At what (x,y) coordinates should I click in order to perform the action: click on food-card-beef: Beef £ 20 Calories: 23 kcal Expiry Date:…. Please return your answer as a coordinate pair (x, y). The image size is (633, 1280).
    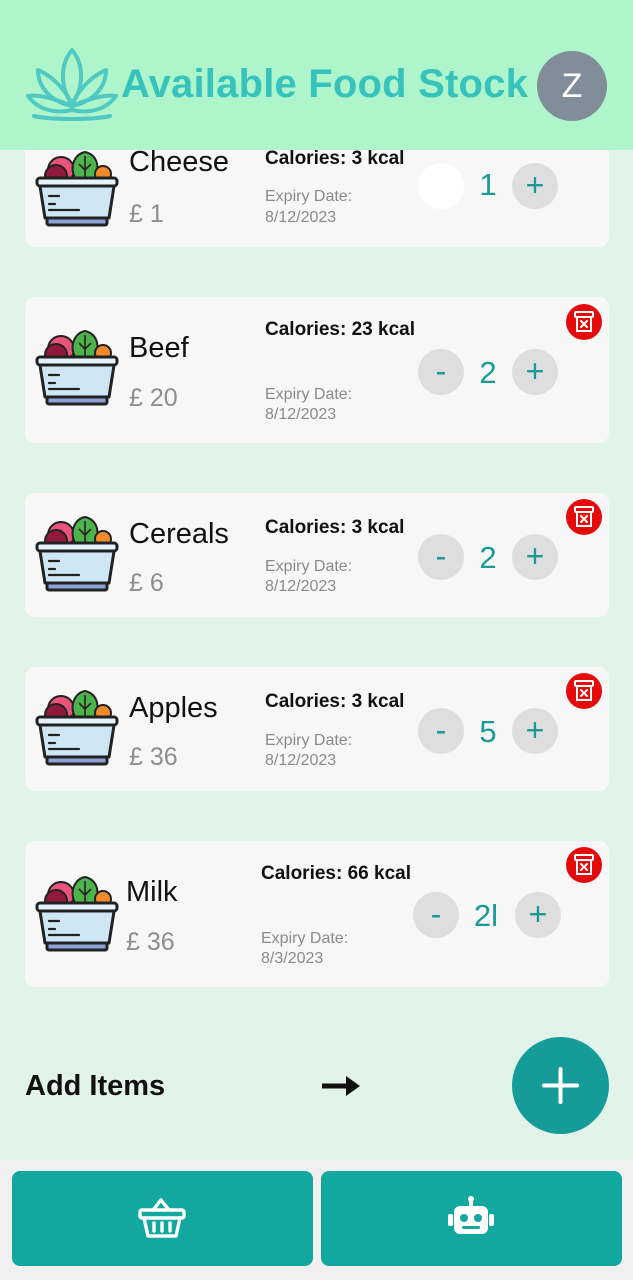
    Looking at the image, I should click on (317, 370).